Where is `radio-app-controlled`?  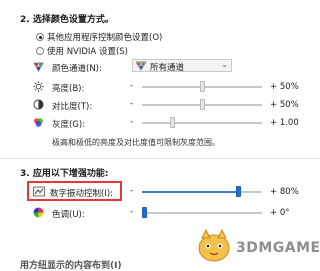 radio-app-controlled is located at coordinates (40, 37).